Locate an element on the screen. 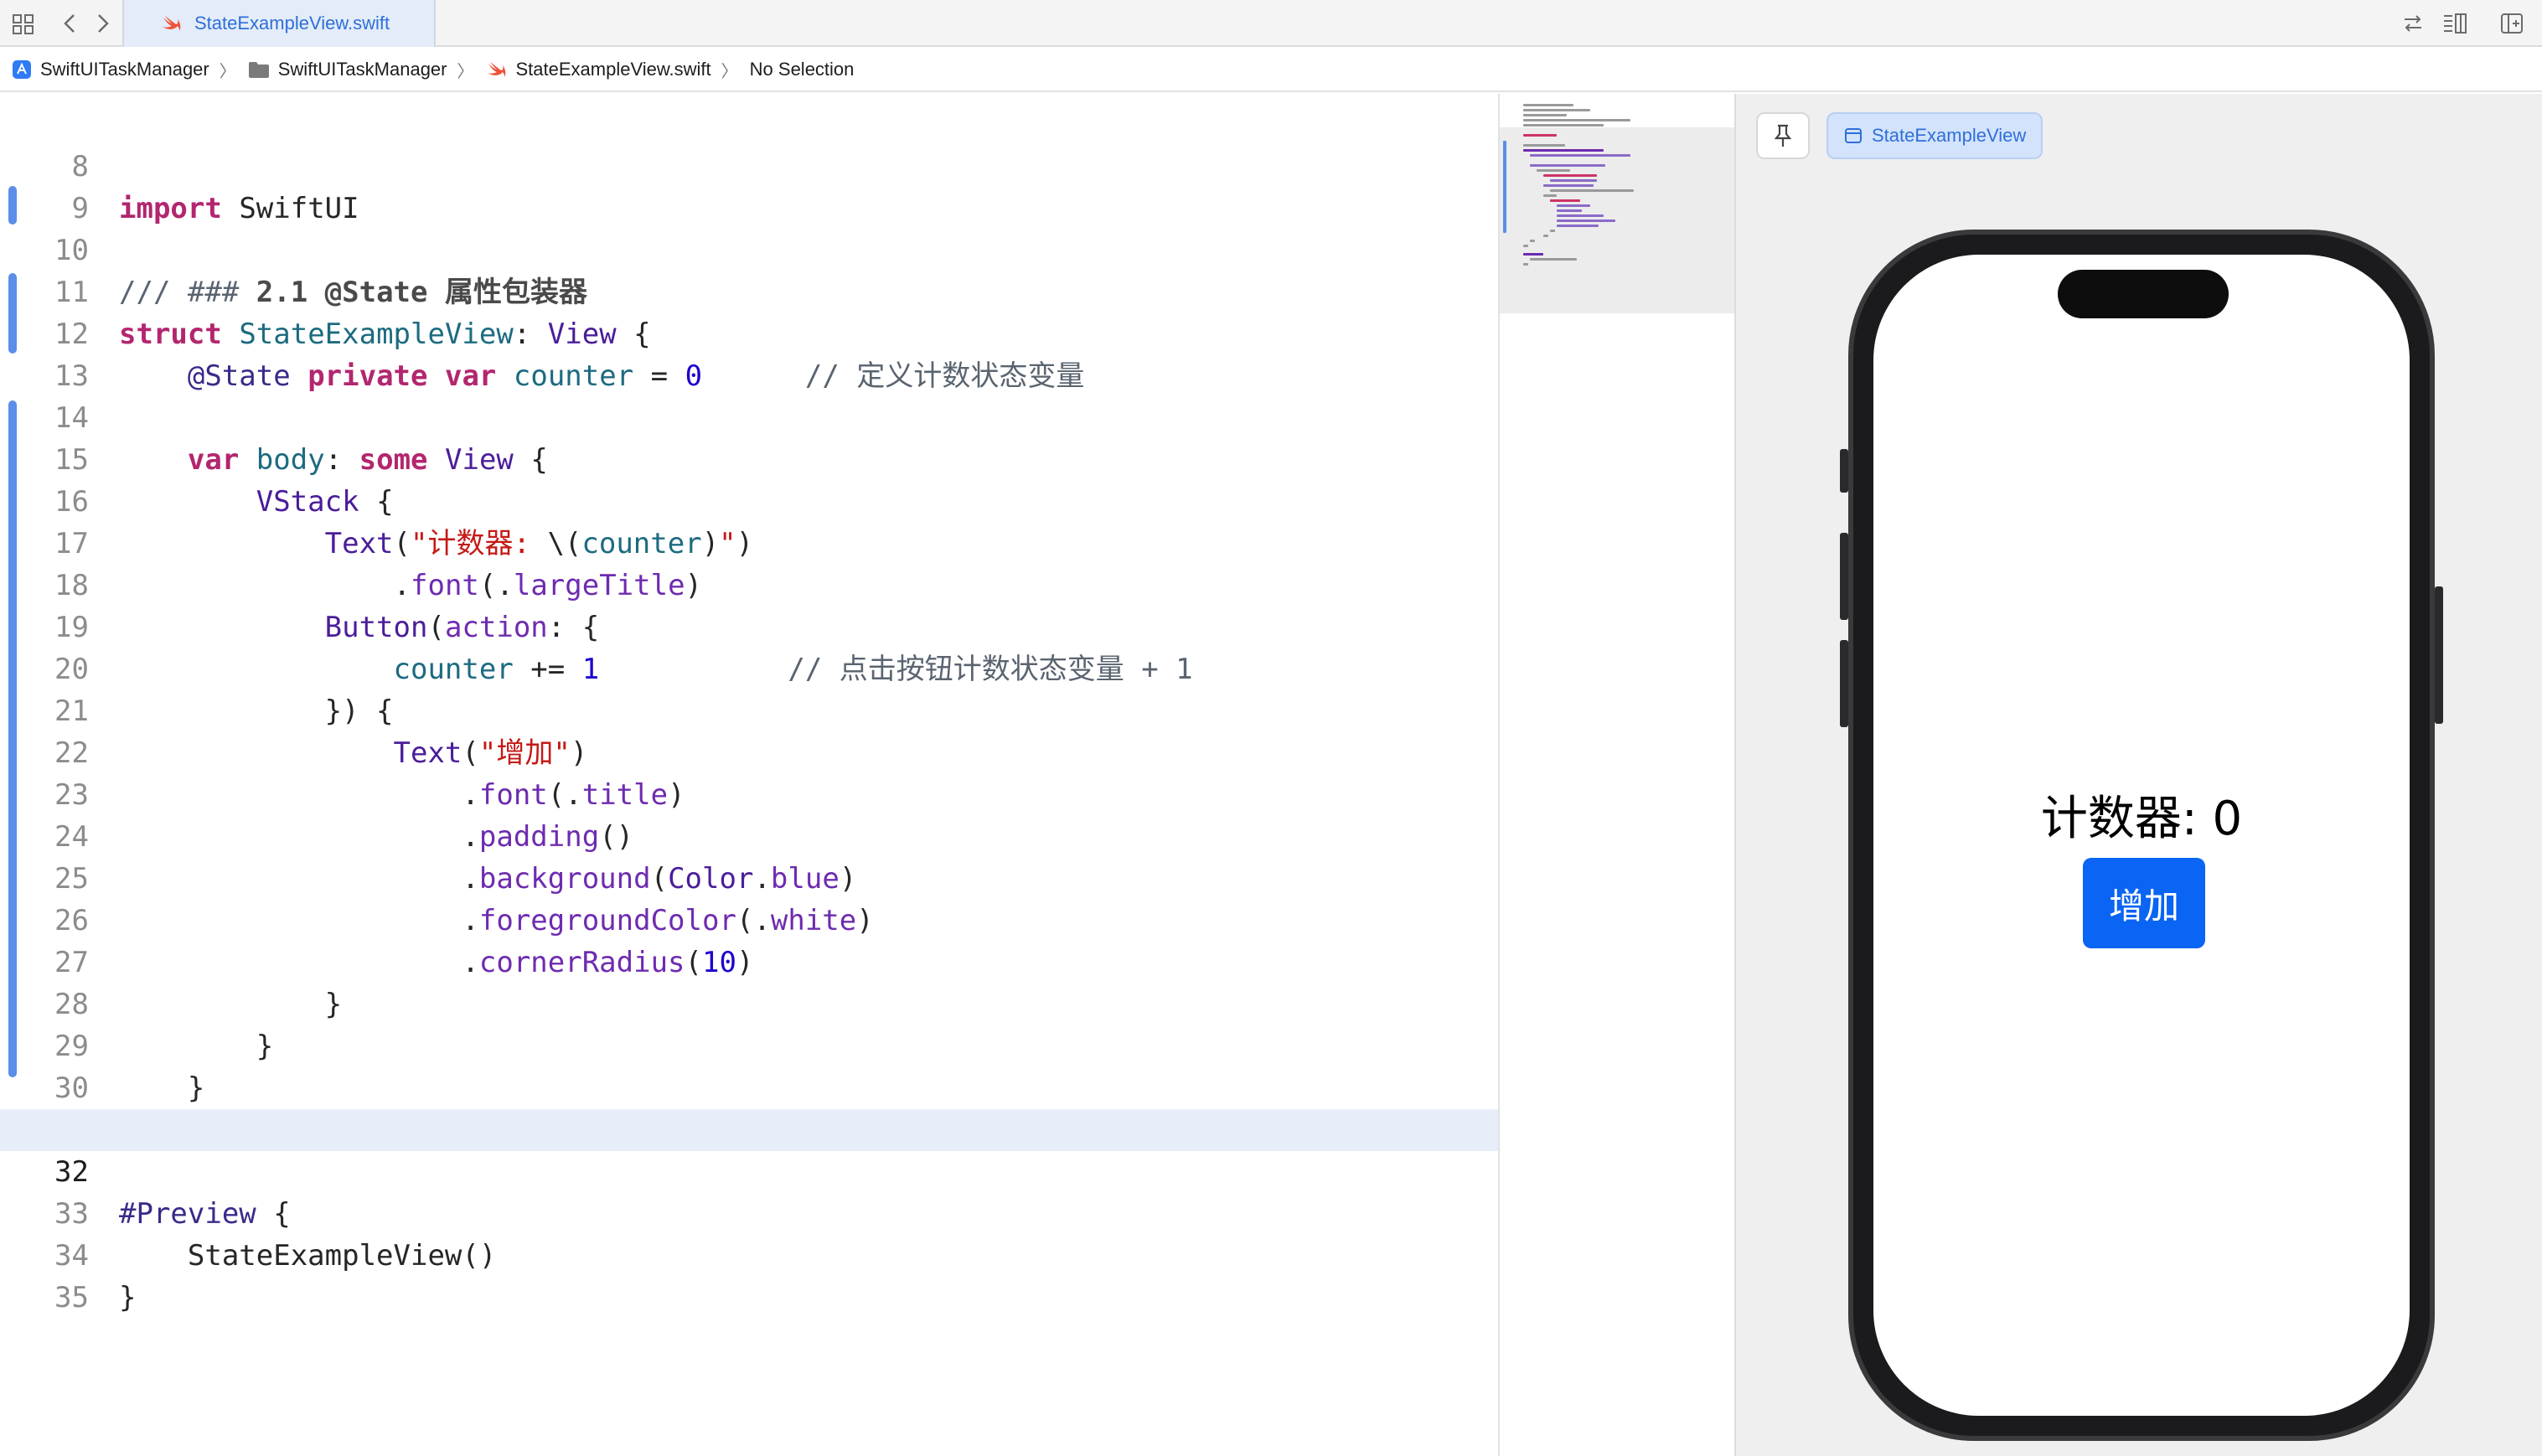  code-line: 22 .font(.title) is located at coordinates (749, 751).